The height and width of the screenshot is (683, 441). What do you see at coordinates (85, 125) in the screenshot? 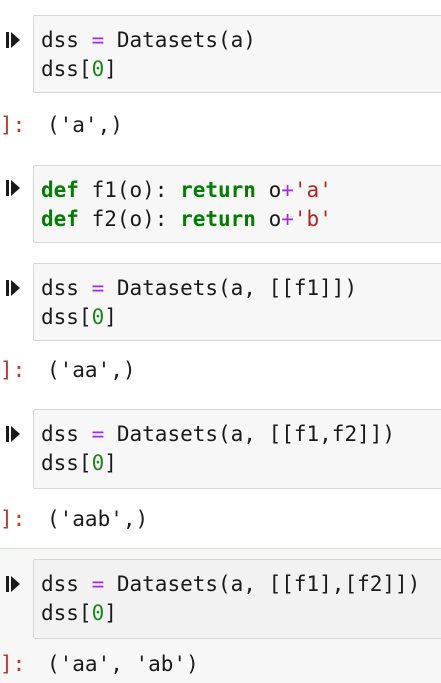
I see `cell-output: ('a',)` at bounding box center [85, 125].